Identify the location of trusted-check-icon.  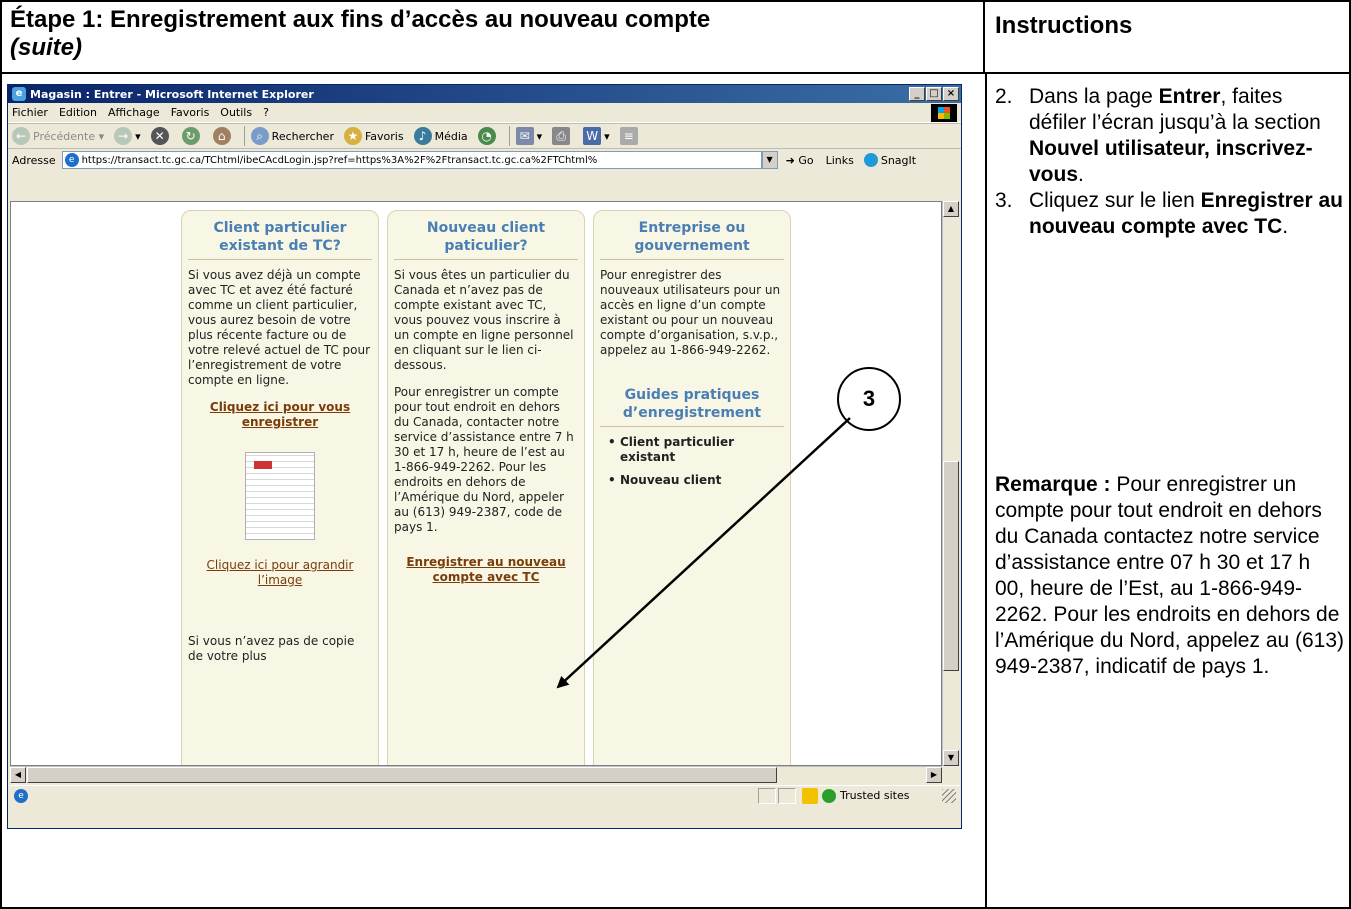
(829, 795).